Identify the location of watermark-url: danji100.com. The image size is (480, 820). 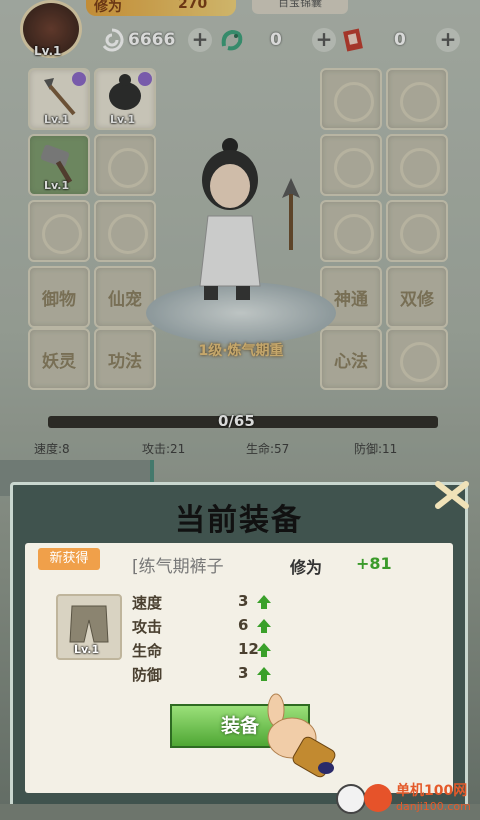
(433, 806).